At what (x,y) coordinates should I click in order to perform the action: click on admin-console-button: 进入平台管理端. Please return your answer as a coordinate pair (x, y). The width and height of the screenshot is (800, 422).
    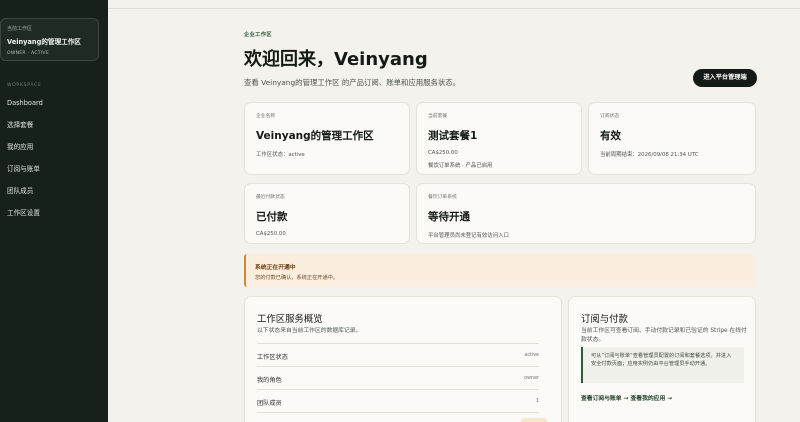
    Looking at the image, I should click on (725, 78).